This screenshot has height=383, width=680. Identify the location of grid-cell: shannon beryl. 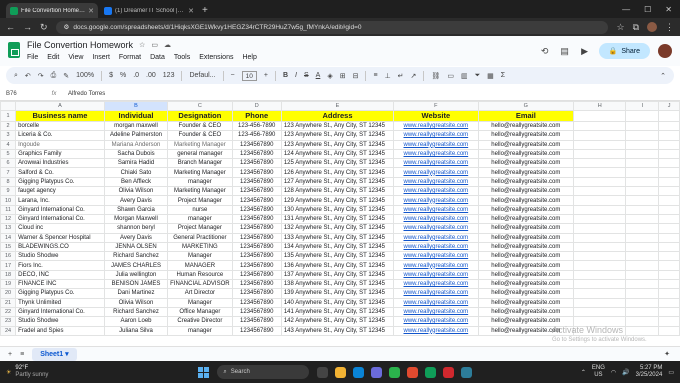
(136, 228).